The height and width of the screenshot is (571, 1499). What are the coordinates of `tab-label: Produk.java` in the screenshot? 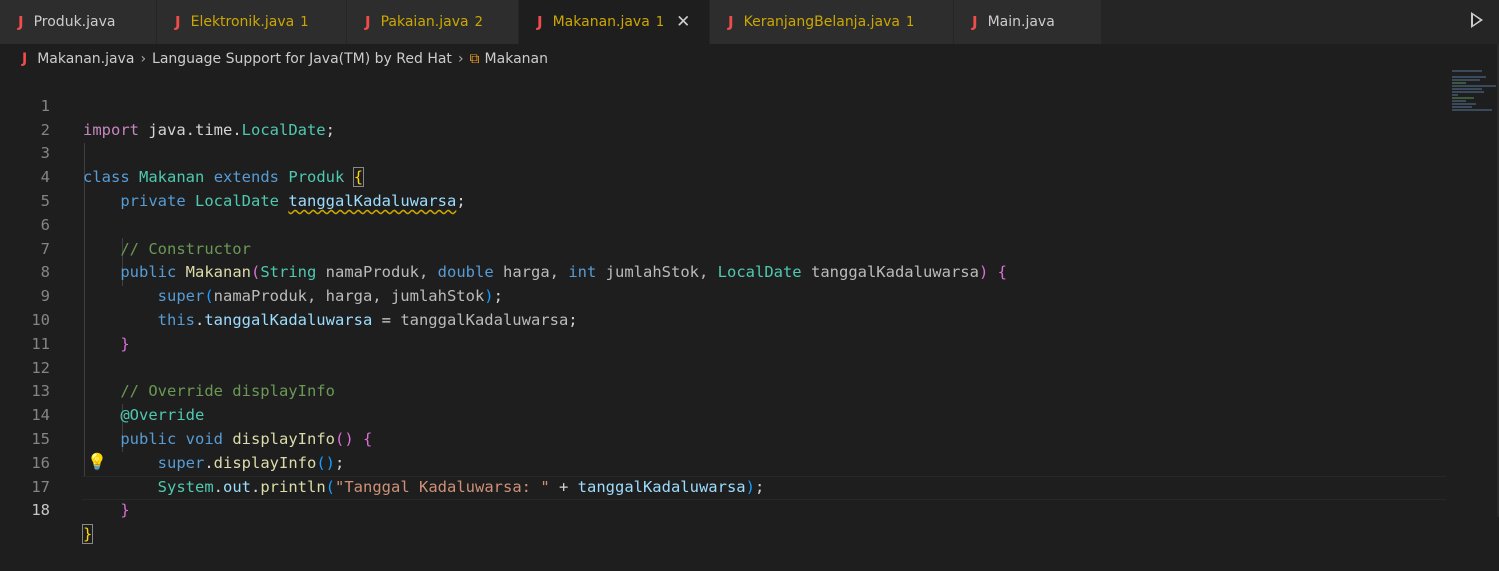 It's located at (74, 22).